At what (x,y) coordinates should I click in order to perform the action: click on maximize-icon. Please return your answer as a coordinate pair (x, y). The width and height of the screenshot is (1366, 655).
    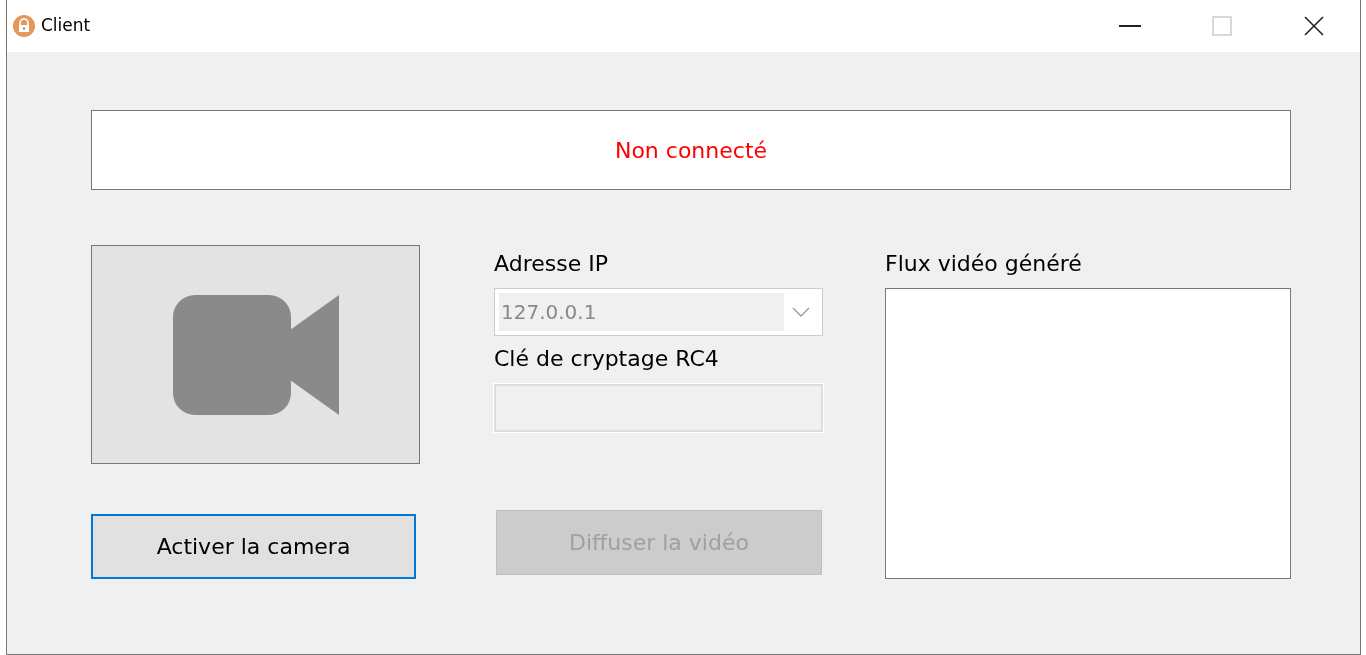
    Looking at the image, I should click on (1222, 26).